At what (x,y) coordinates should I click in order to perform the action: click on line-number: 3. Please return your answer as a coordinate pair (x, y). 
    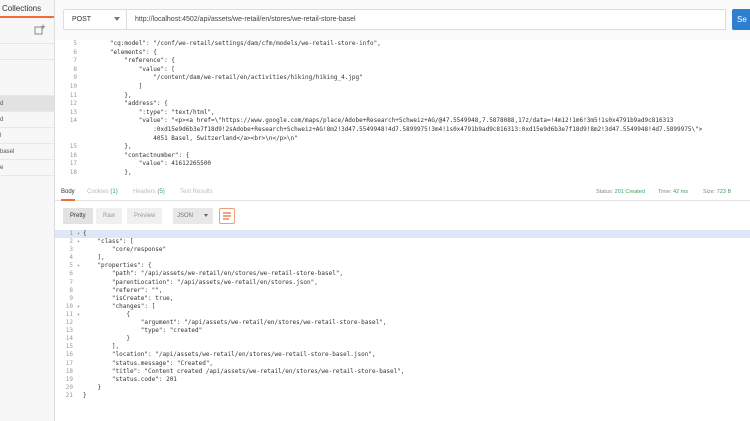
    Looking at the image, I should click on (71, 250).